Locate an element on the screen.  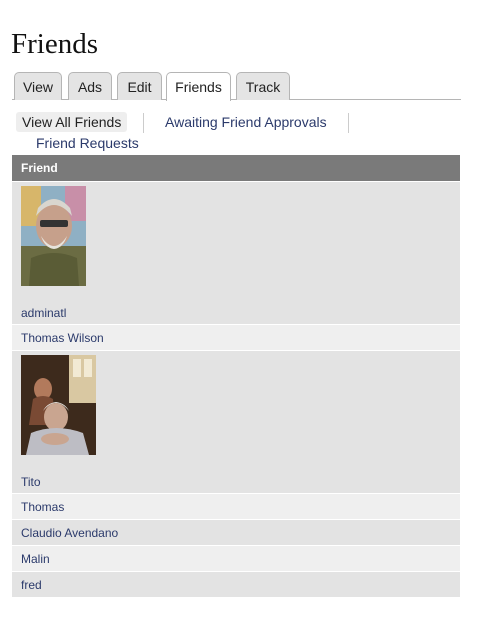
subtab-awaiting-approvals: Awaiting Friend Approvals is located at coordinates (246, 122).